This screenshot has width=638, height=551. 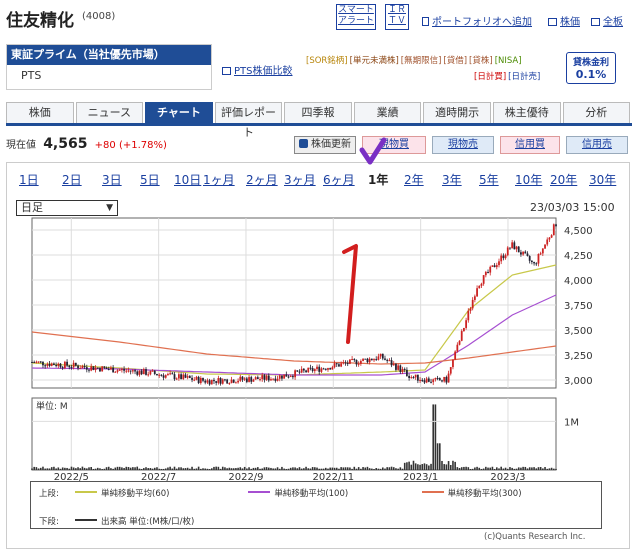 What do you see at coordinates (484, 494) in the screenshot?
I see `legend-series-label: 単純移動平均(300)` at bounding box center [484, 494].